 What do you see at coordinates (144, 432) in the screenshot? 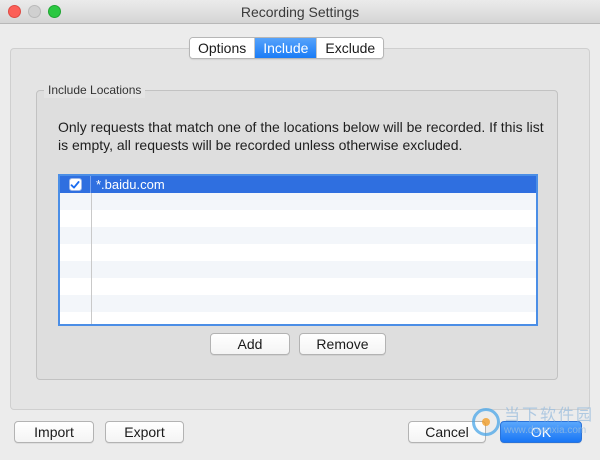
I see `export-button: Export` at bounding box center [144, 432].